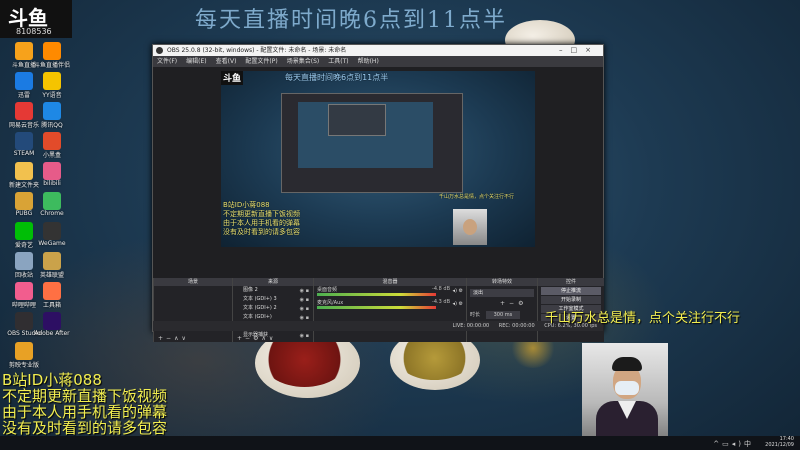 The height and width of the screenshot is (450, 800). I want to click on gear-icon: ⚙, so click(522, 303).